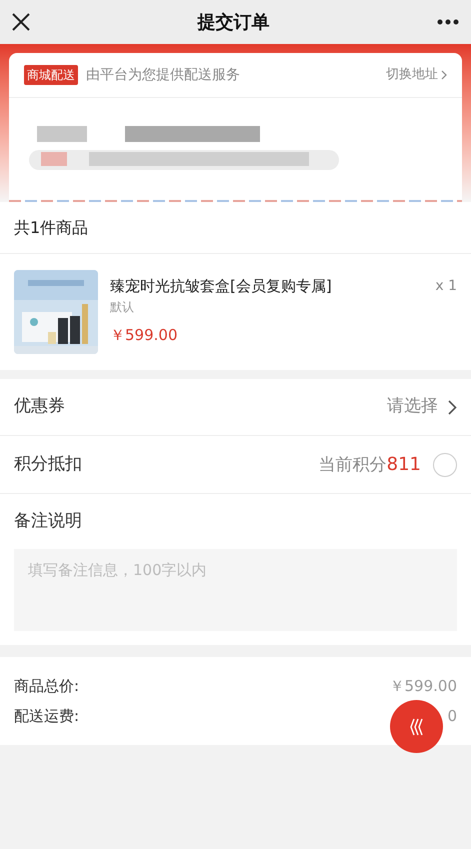  What do you see at coordinates (416, 727) in the screenshot?
I see `waves-icon` at bounding box center [416, 727].